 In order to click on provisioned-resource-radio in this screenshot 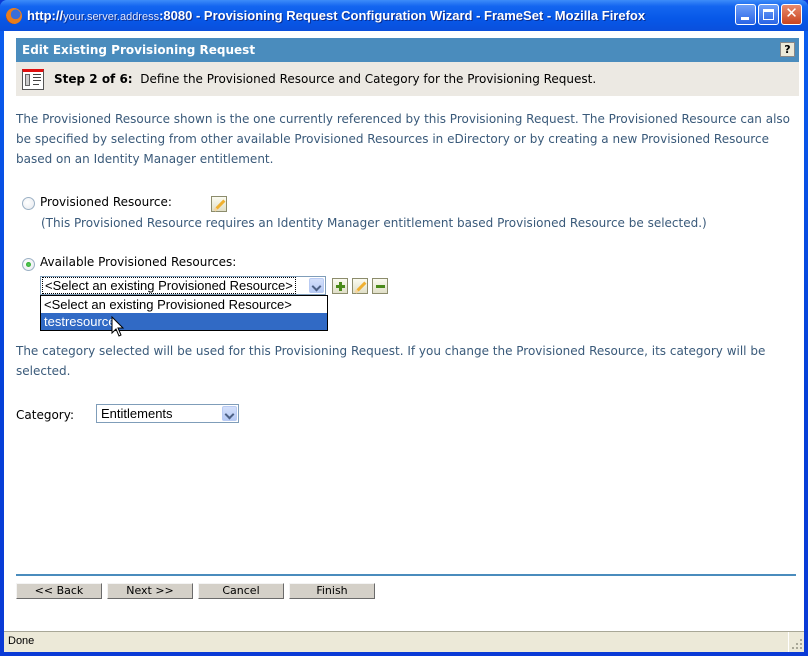, I will do `click(28, 203)`.